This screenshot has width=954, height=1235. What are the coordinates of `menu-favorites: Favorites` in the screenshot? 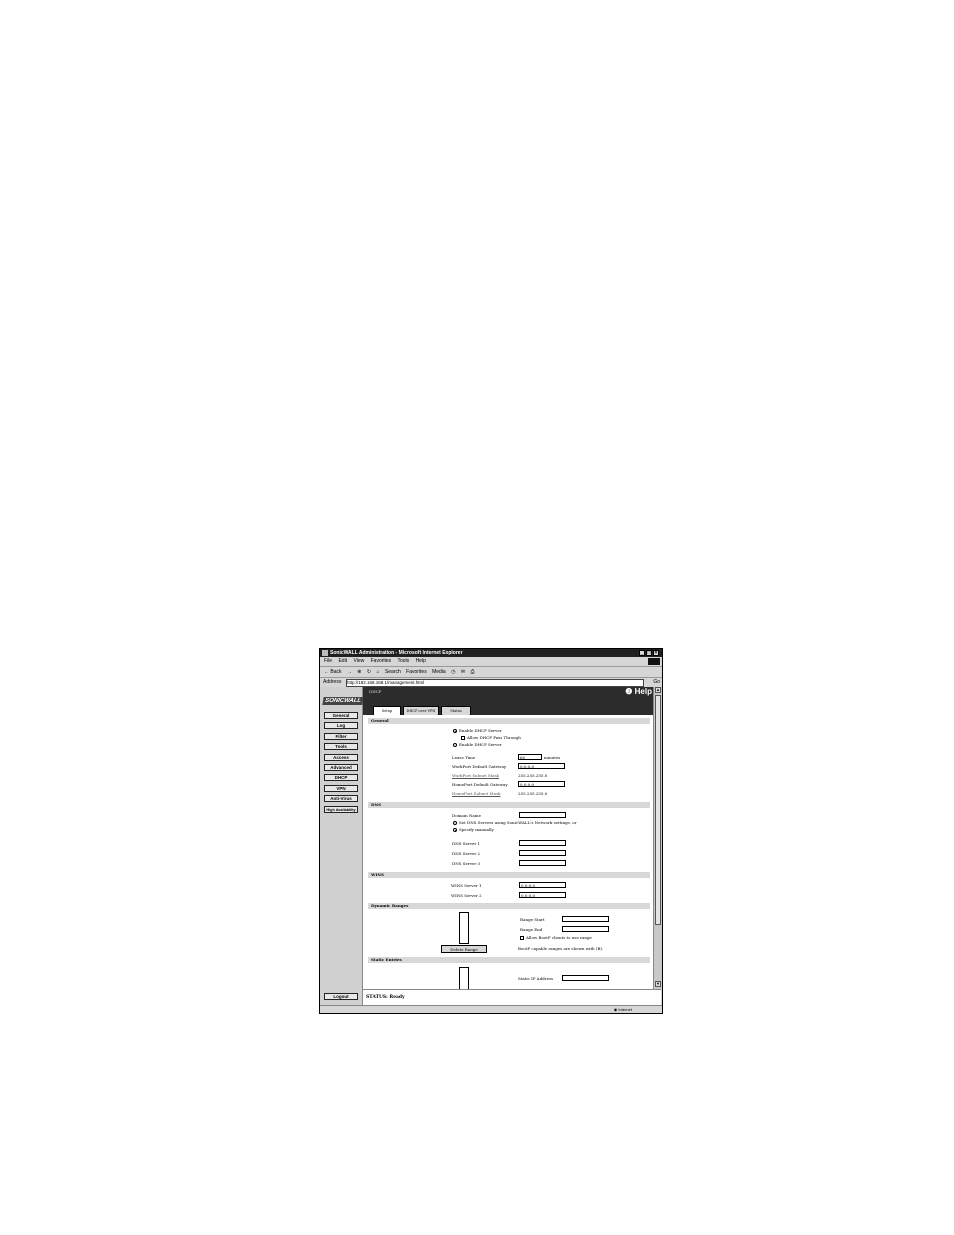 It's located at (381, 661).